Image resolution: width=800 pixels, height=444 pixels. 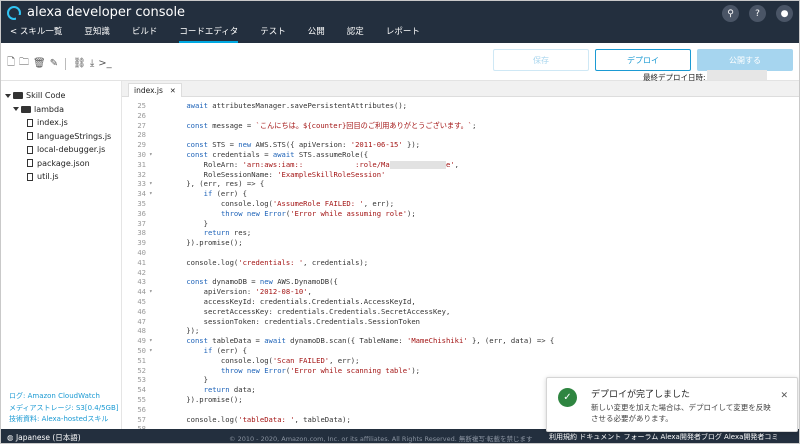 What do you see at coordinates (541, 60) in the screenshot?
I see `save-button: 保存` at bounding box center [541, 60].